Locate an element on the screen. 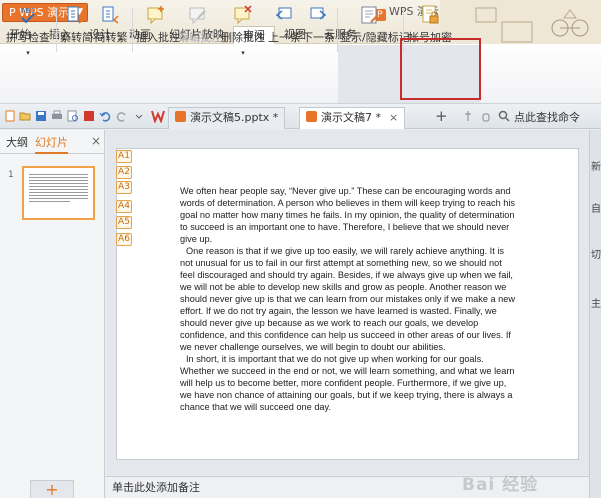 The height and width of the screenshot is (498, 601). save-icon is located at coordinates (41, 116).